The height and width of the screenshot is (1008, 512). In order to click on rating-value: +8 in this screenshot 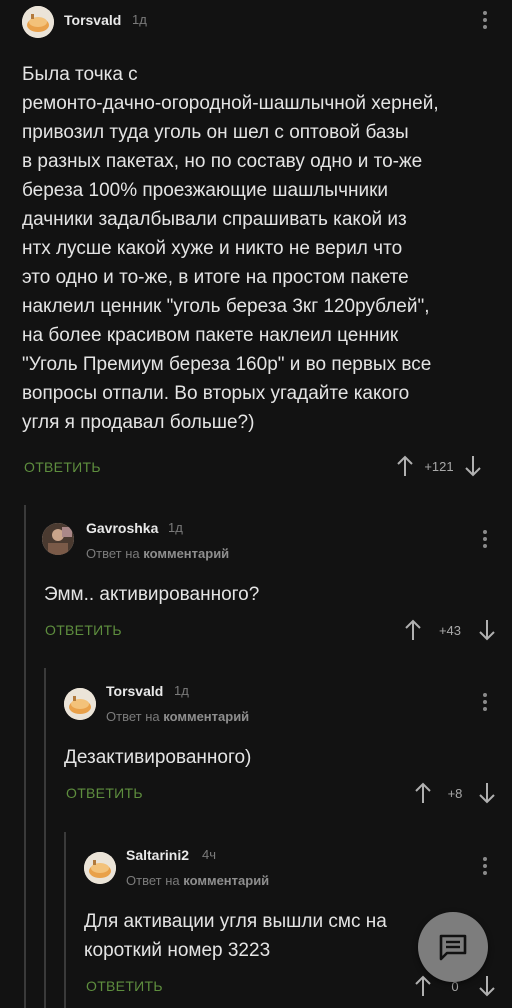, I will do `click(455, 793)`.